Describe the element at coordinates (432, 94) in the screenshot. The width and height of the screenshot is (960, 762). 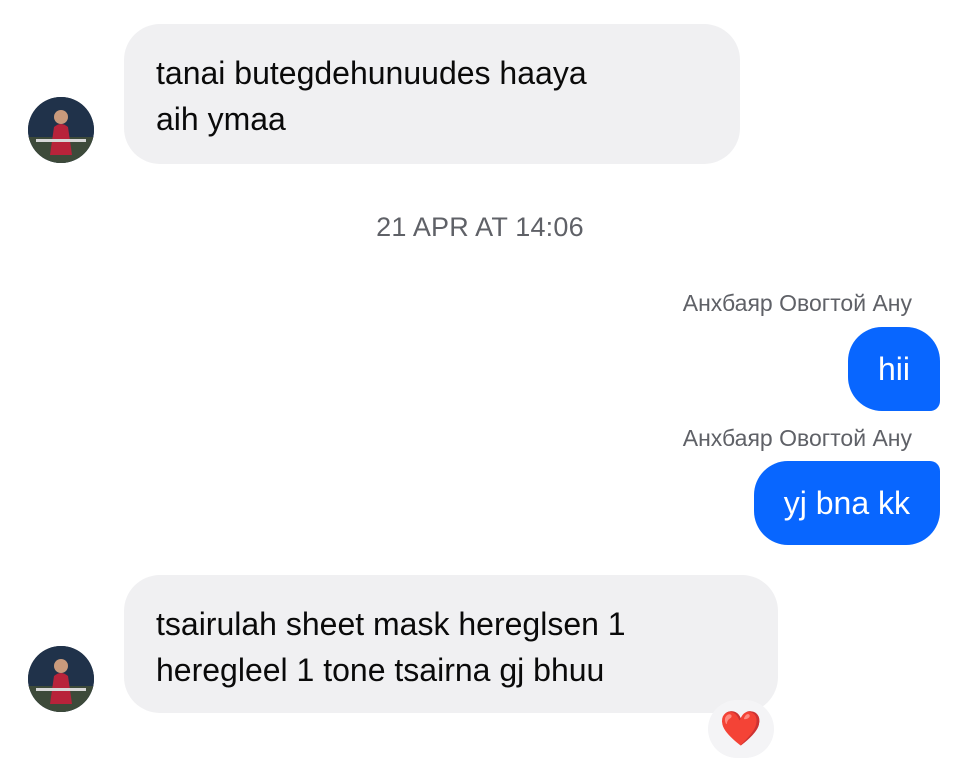
I see `incoming-message-bubble: tanai butegdehunuudes haaya aih ymaa` at that location.